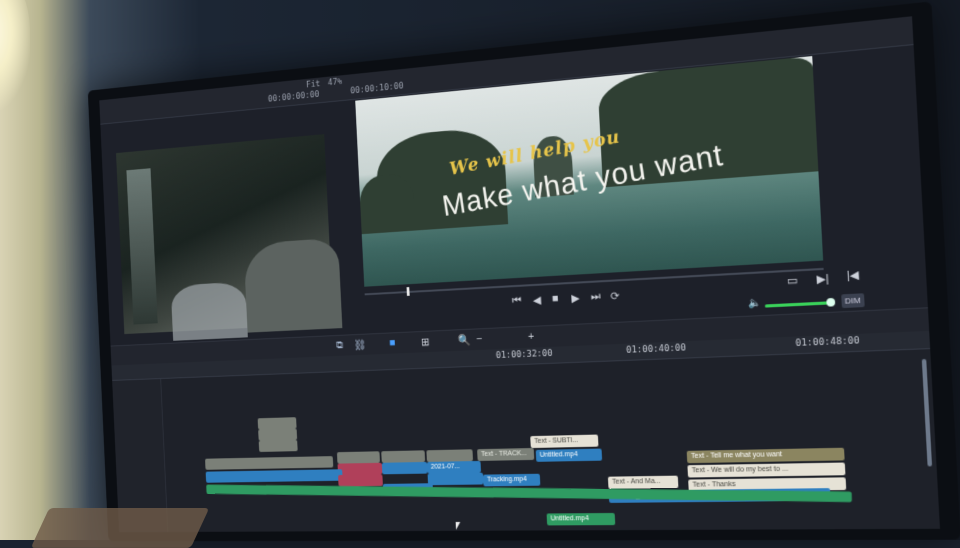 The width and height of the screenshot is (960, 548). I want to click on stop-icon: ■, so click(555, 299).